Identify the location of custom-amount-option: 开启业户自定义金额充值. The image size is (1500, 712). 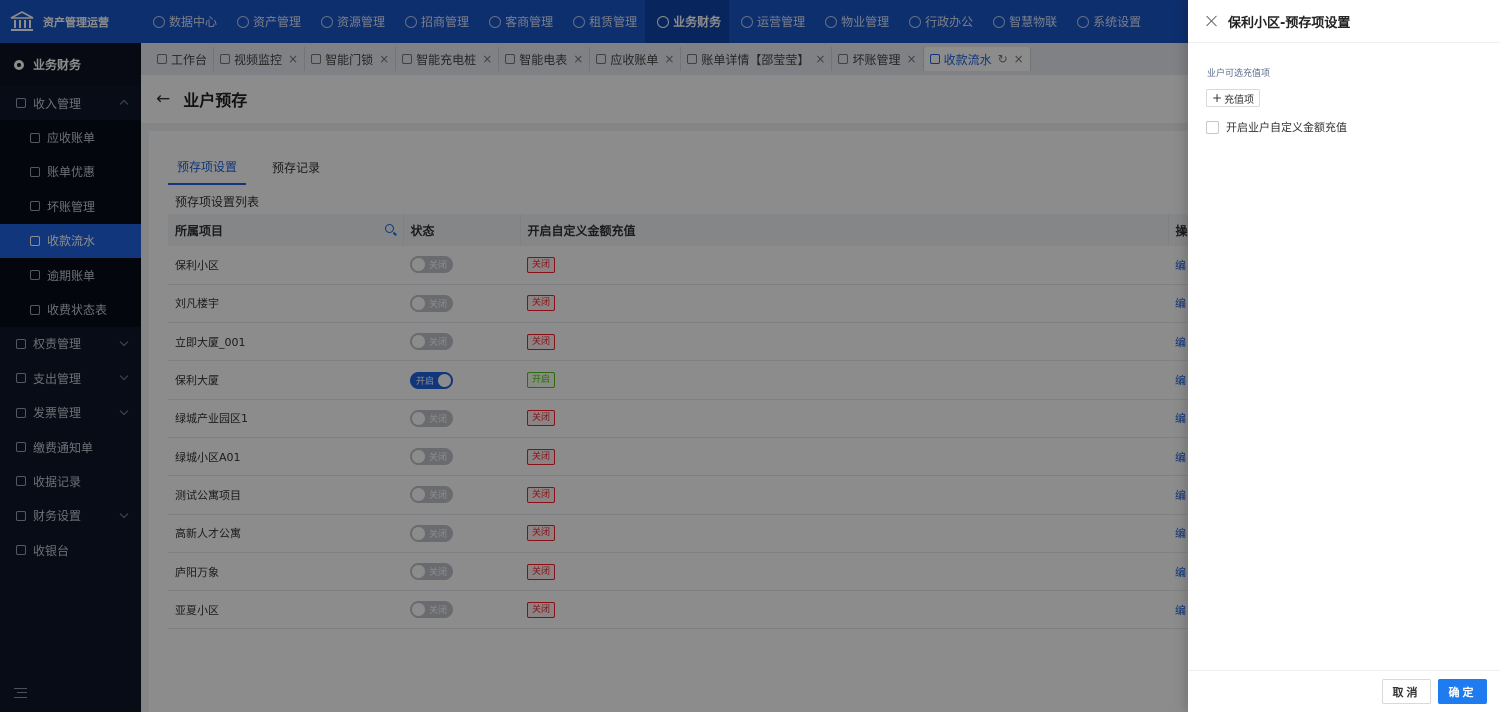
(1276, 127).